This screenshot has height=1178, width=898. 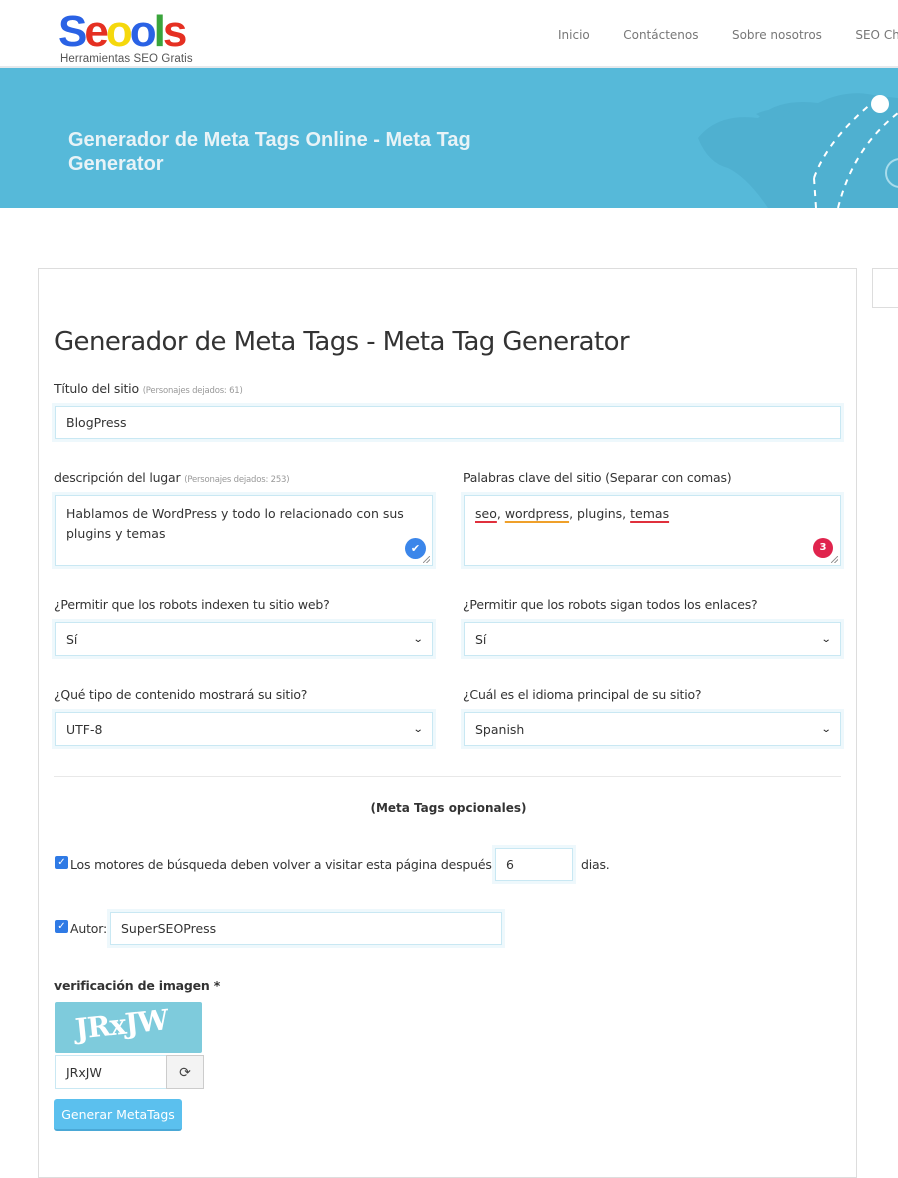 What do you see at coordinates (574, 35) in the screenshot?
I see `nav-item-inicio: Inicio` at bounding box center [574, 35].